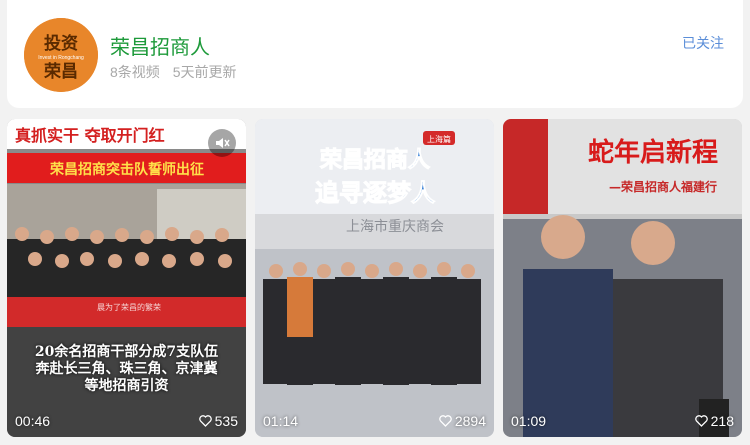  Describe the element at coordinates (374, 160) in the screenshot. I see `video-title-1: 荣昌招商人` at that location.